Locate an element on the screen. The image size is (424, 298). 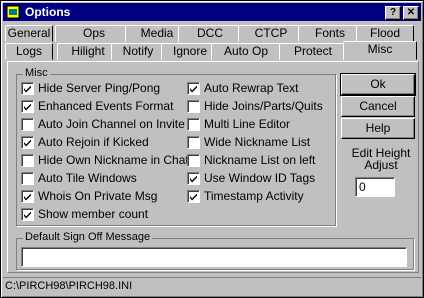
edit-height-label: Edit Height Adjust is located at coordinates (381, 159).